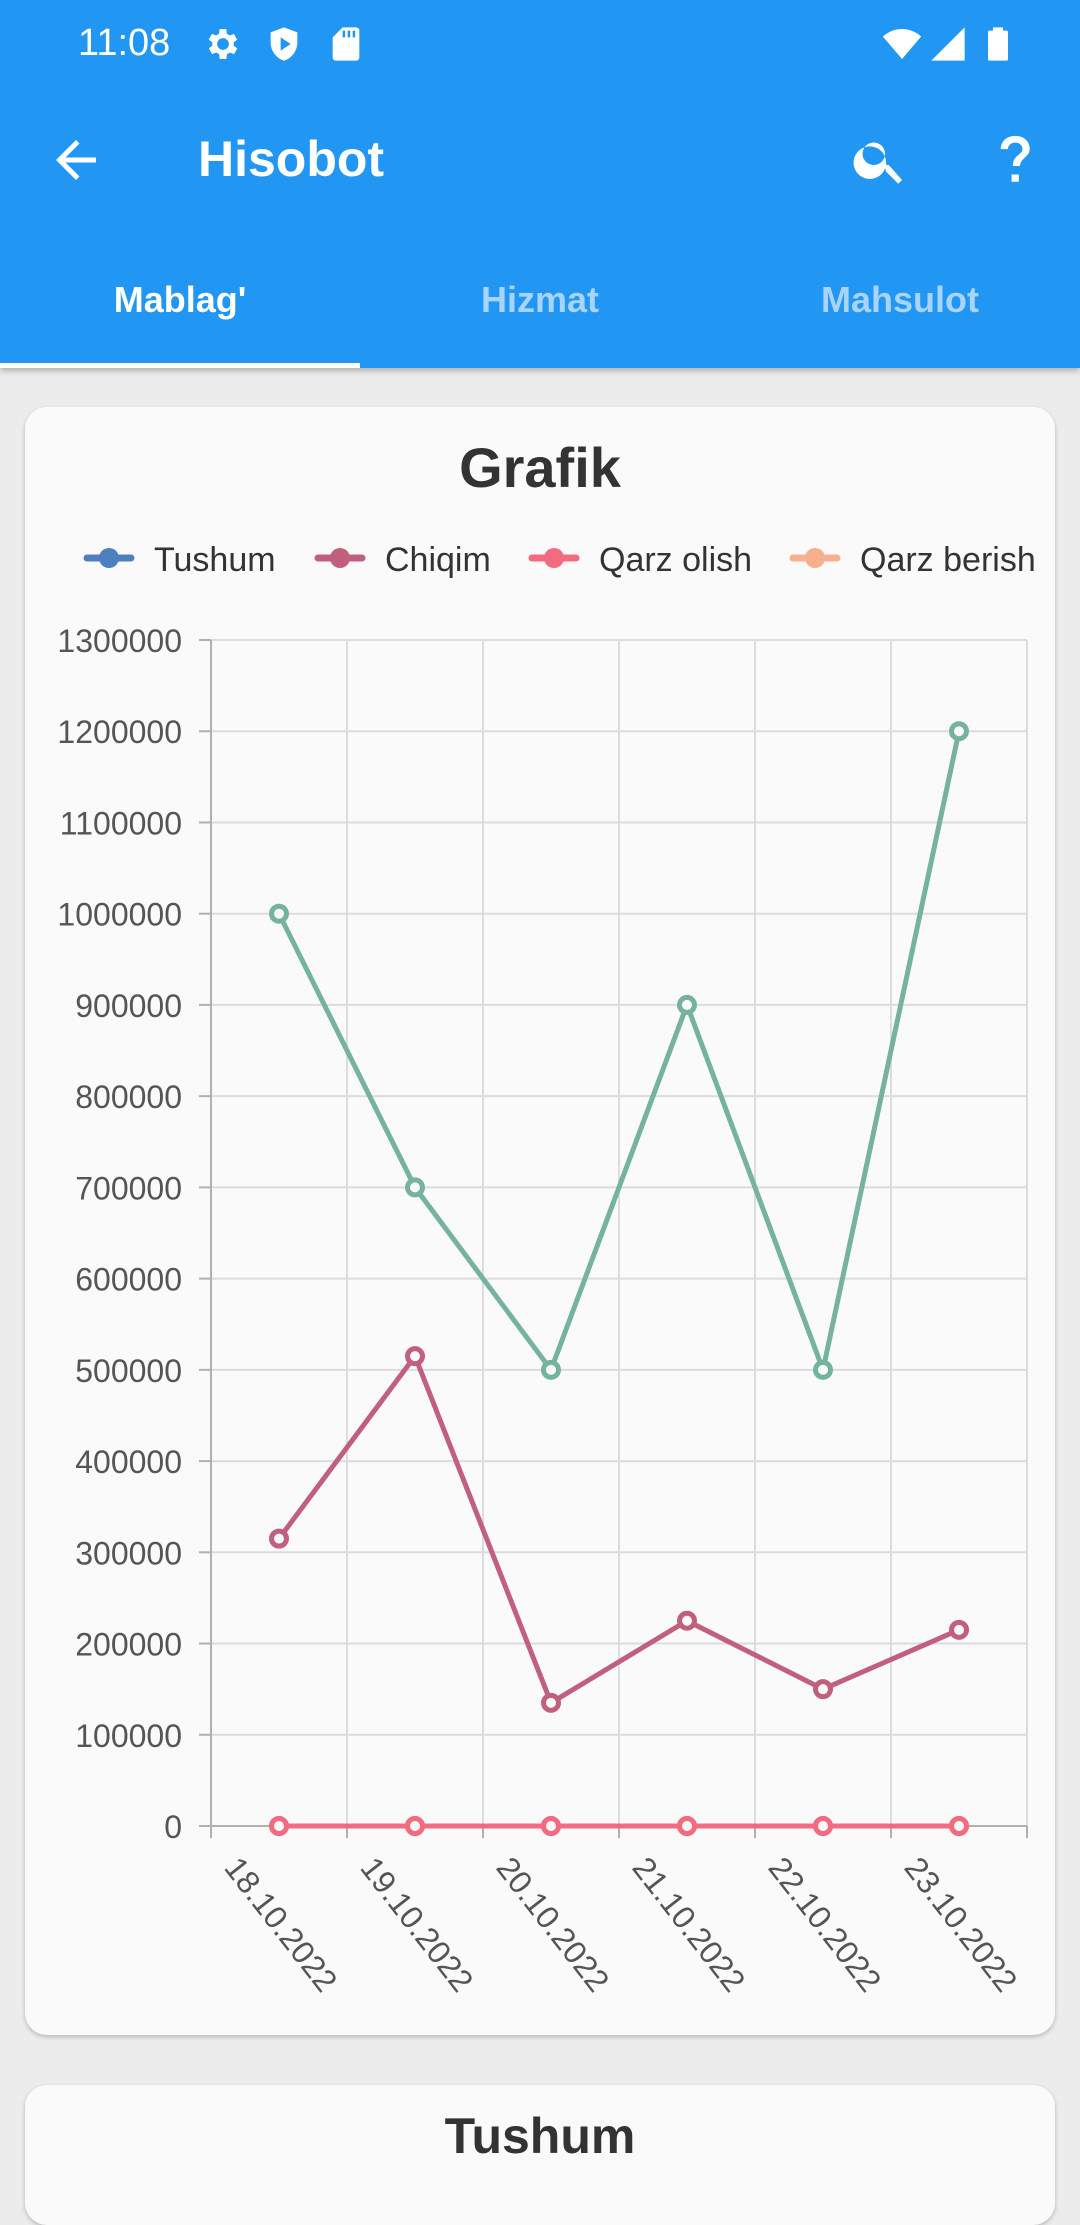 The width and height of the screenshot is (1080, 2225). Describe the element at coordinates (960, 1924) in the screenshot. I see `x-tick-label: 23.10.2022` at that location.